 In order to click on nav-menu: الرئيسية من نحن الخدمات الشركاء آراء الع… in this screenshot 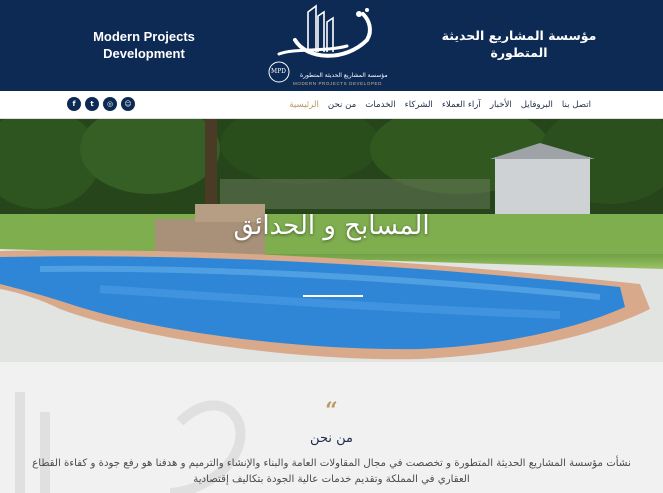, I will do `click(440, 105)`.